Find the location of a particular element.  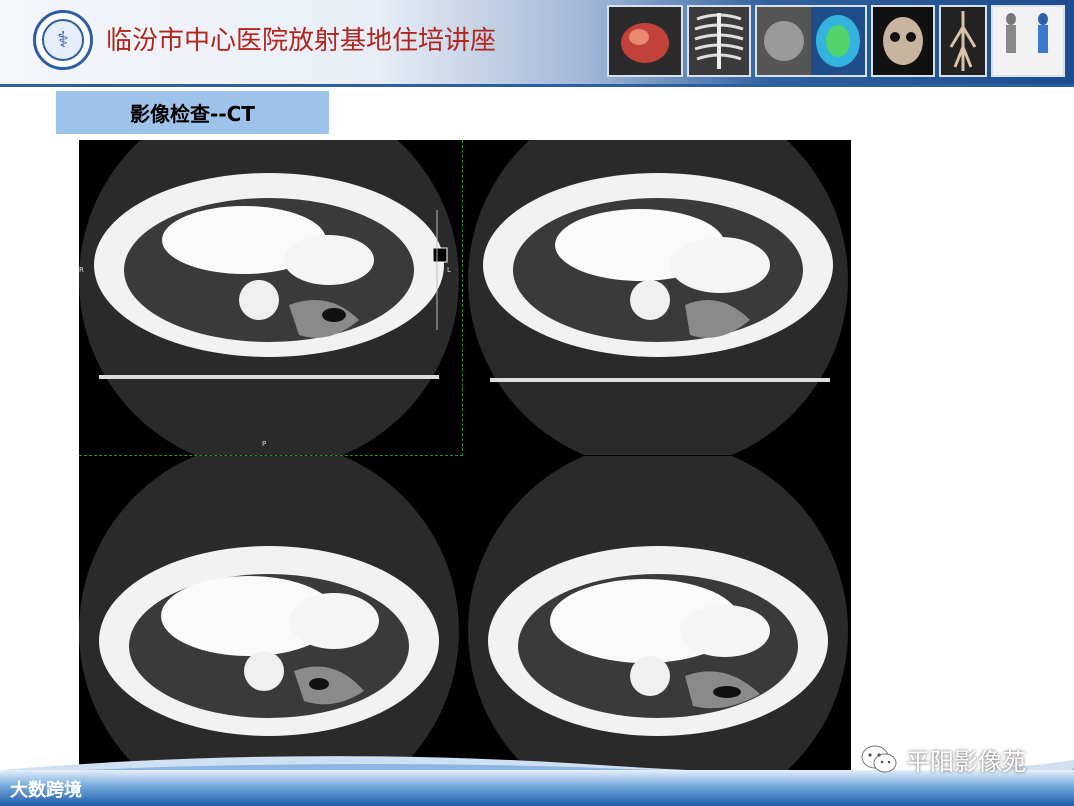

wechat-watermark: 平阳影像苑 is located at coordinates (943, 759).